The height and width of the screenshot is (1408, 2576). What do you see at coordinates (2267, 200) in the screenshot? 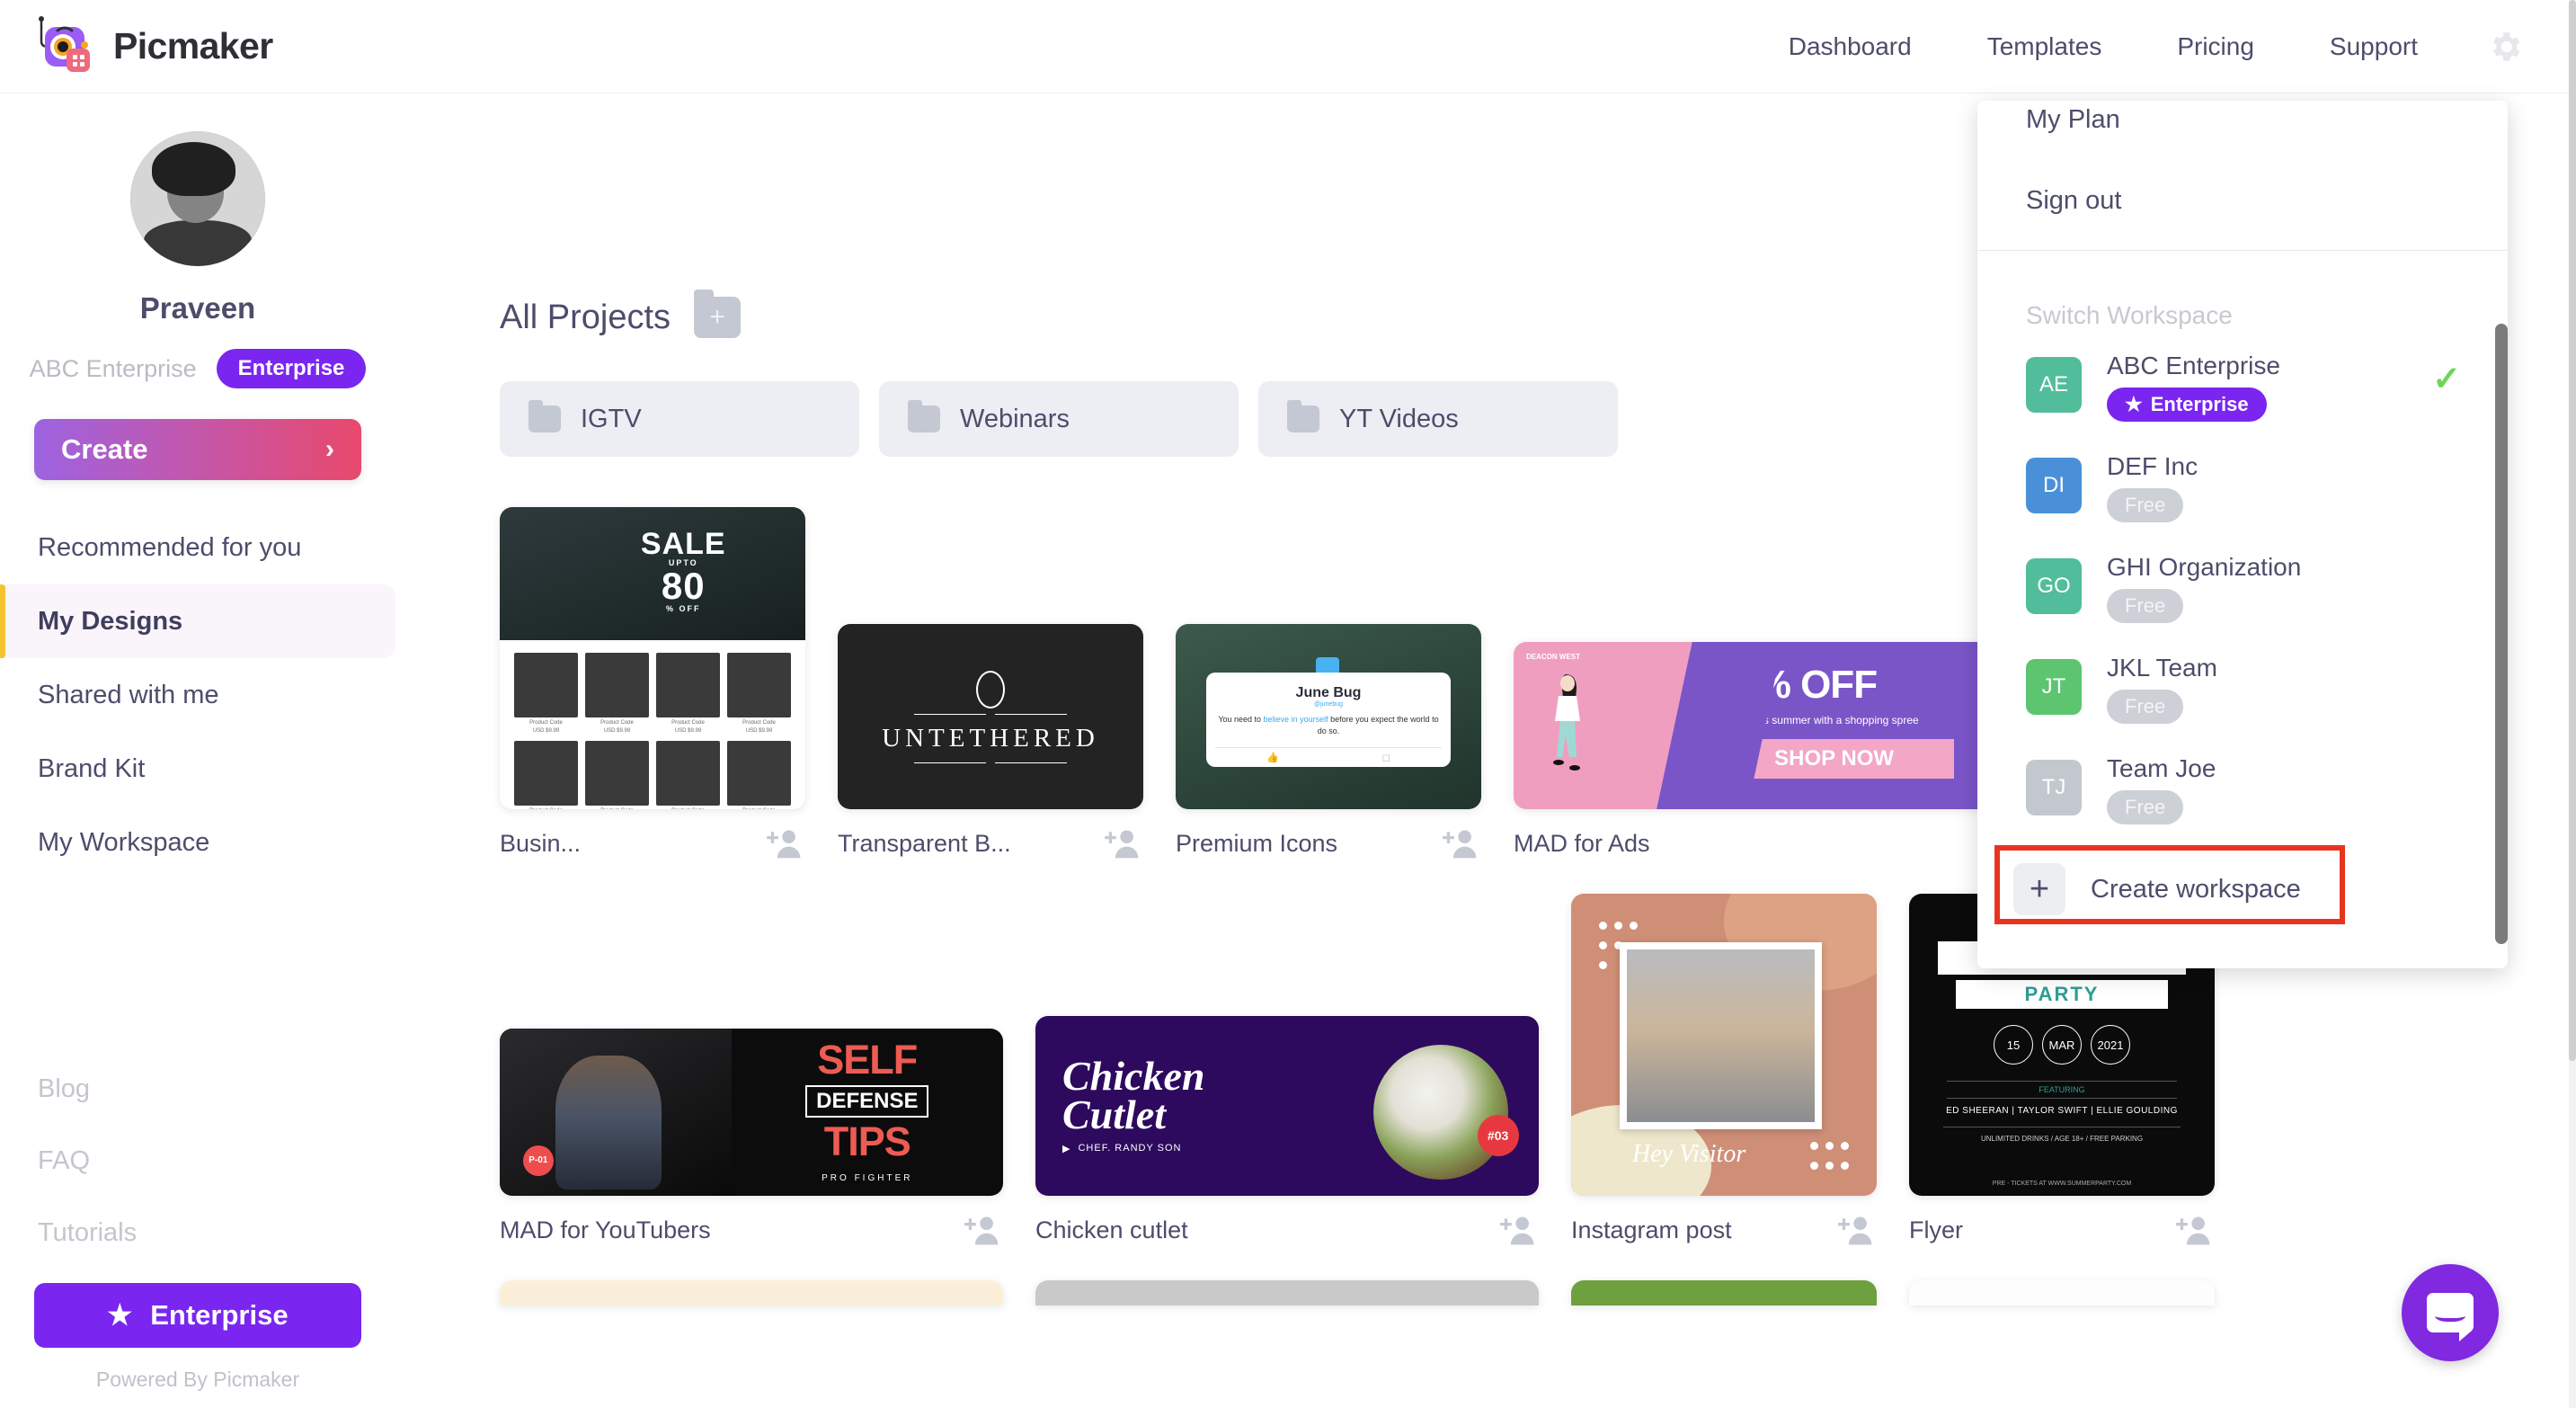
I see `dropdown-item-sign-out: Sign out` at bounding box center [2267, 200].